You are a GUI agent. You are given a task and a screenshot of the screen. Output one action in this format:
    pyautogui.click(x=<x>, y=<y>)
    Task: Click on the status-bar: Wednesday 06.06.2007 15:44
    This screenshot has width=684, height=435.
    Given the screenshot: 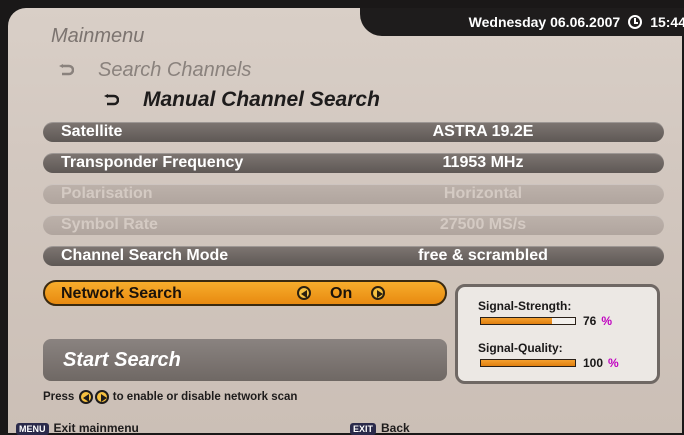 What is the action you would take?
    pyautogui.click(x=522, y=22)
    